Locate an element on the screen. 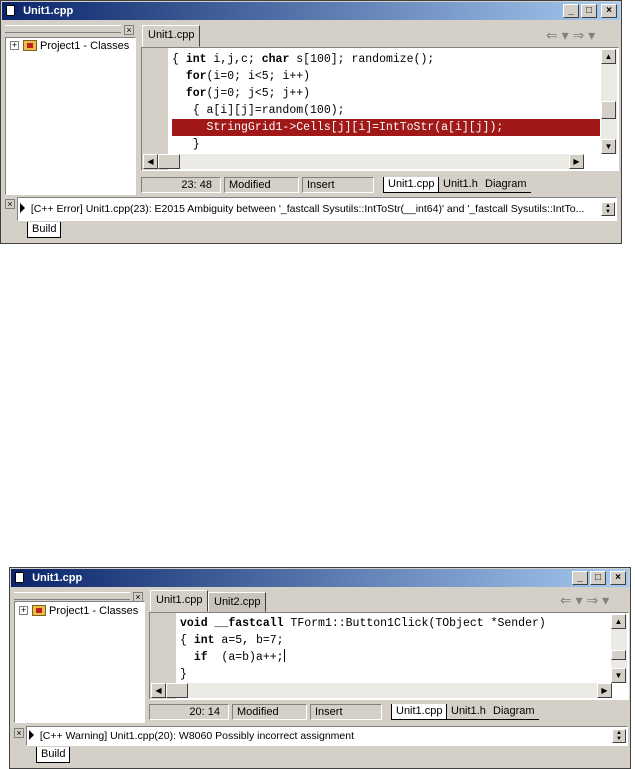 This screenshot has height=769, width=635. top-window-title: Unit1.cpp is located at coordinates (48, 11).